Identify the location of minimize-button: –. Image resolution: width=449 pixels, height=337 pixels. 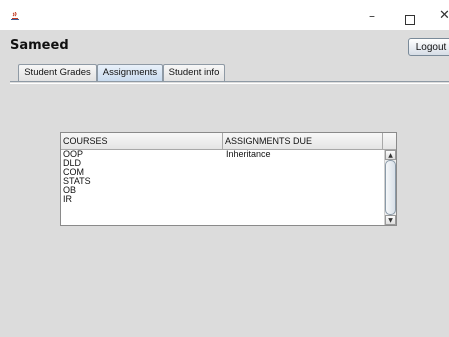
(372, 16).